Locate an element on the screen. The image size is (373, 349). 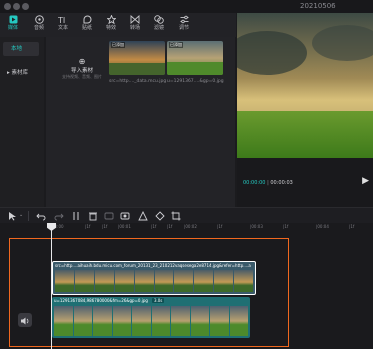
chevron-down-icon: ⌄ is located at coordinates (21, 215).